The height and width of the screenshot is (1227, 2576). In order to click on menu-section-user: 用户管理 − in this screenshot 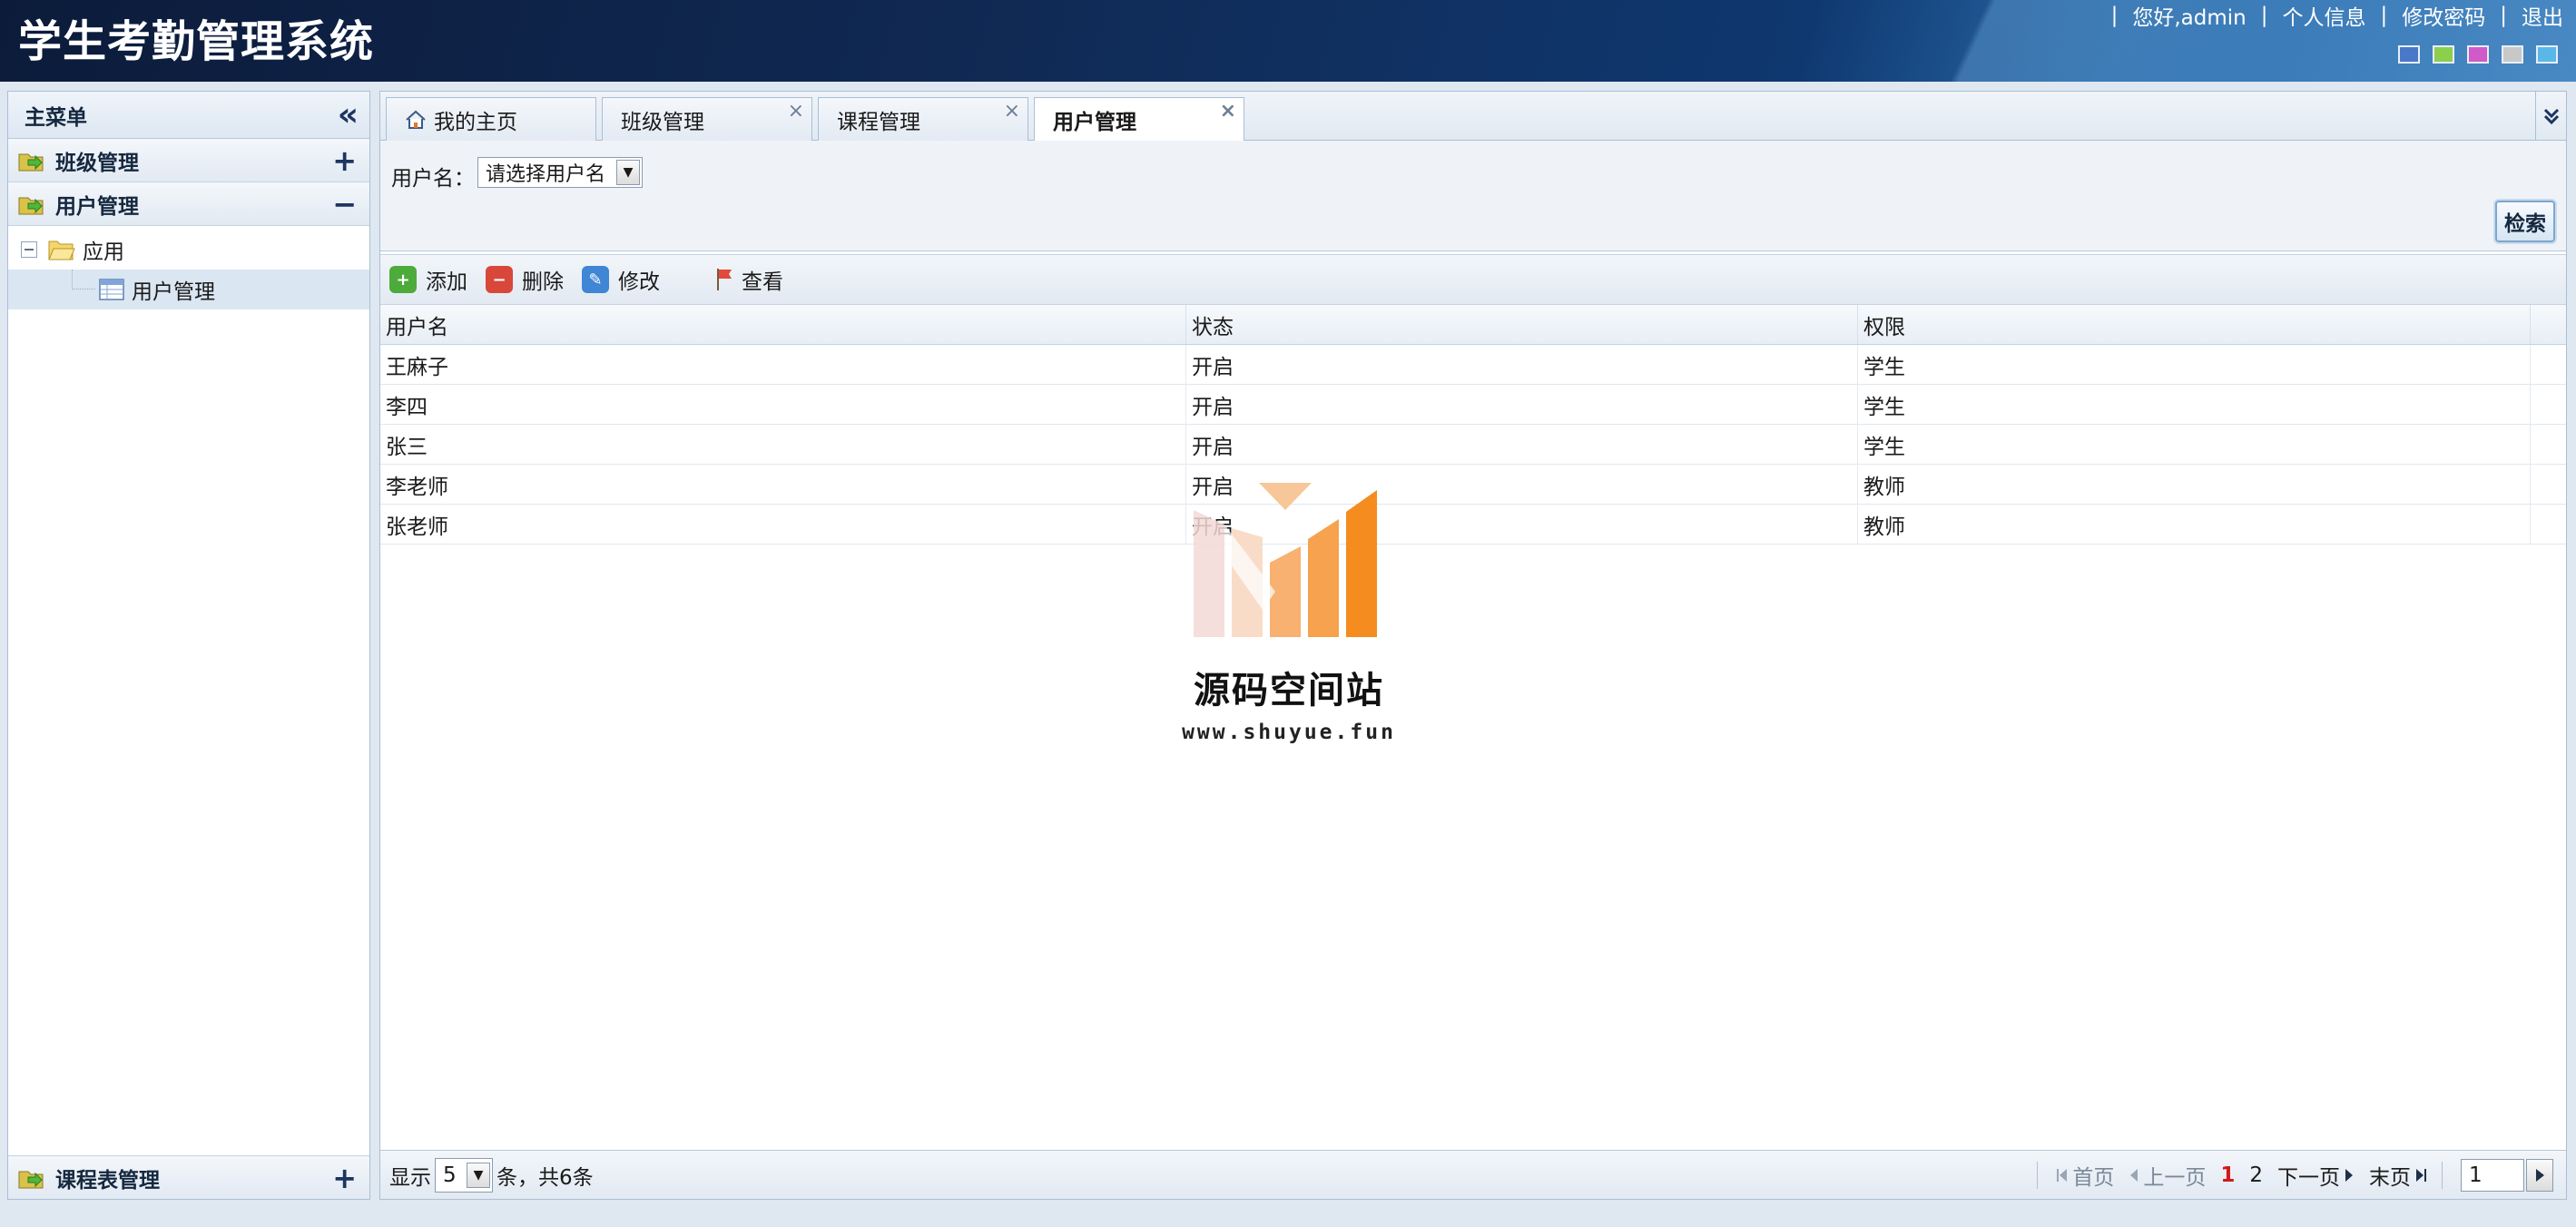, I will do `click(188, 204)`.